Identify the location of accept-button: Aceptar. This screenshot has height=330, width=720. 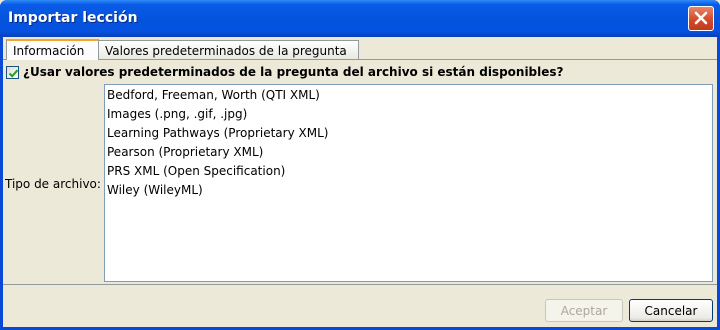
(584, 310).